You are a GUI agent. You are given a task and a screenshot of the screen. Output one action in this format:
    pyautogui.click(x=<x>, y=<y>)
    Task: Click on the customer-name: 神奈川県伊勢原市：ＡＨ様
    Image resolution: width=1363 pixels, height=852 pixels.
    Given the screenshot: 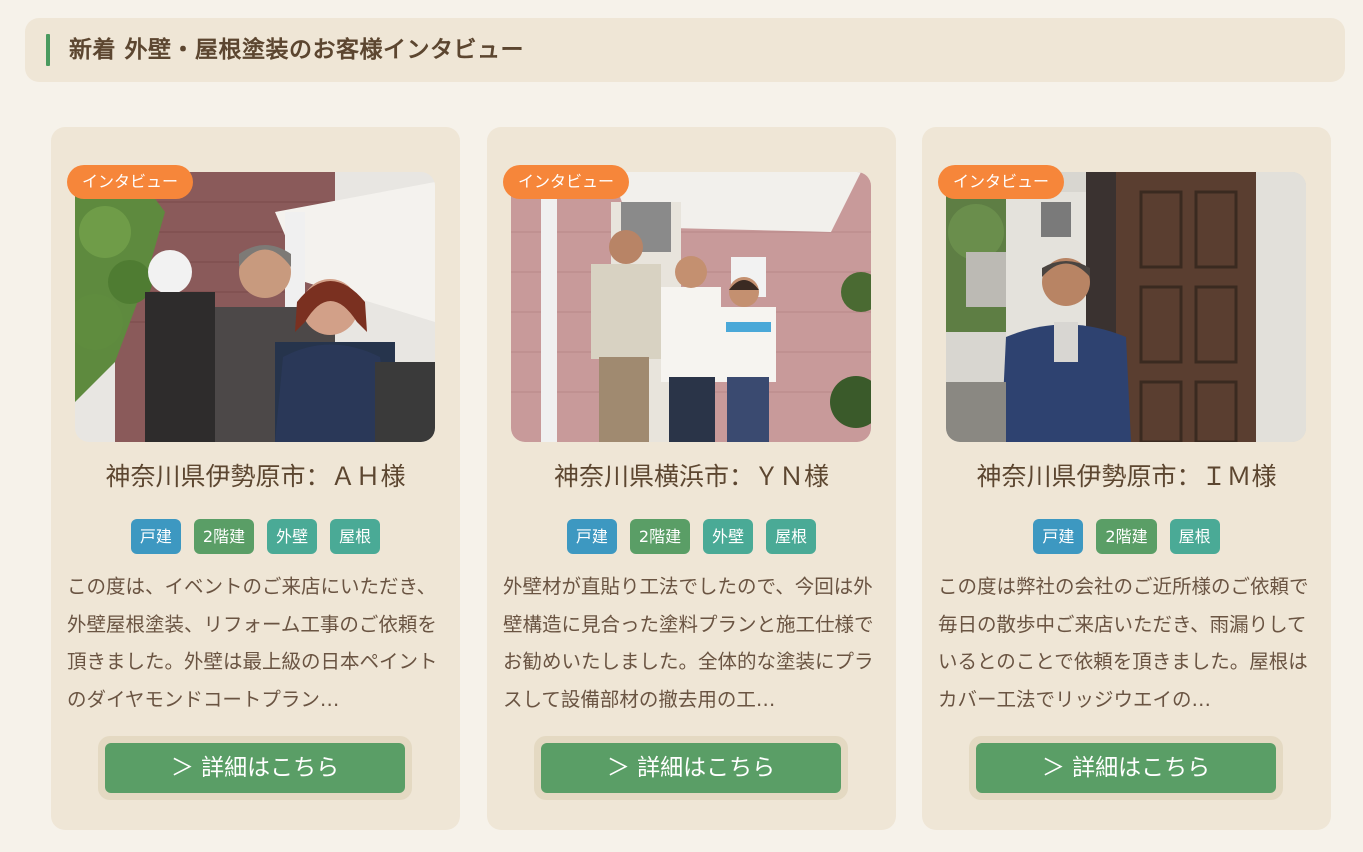 What is the action you would take?
    pyautogui.click(x=255, y=477)
    